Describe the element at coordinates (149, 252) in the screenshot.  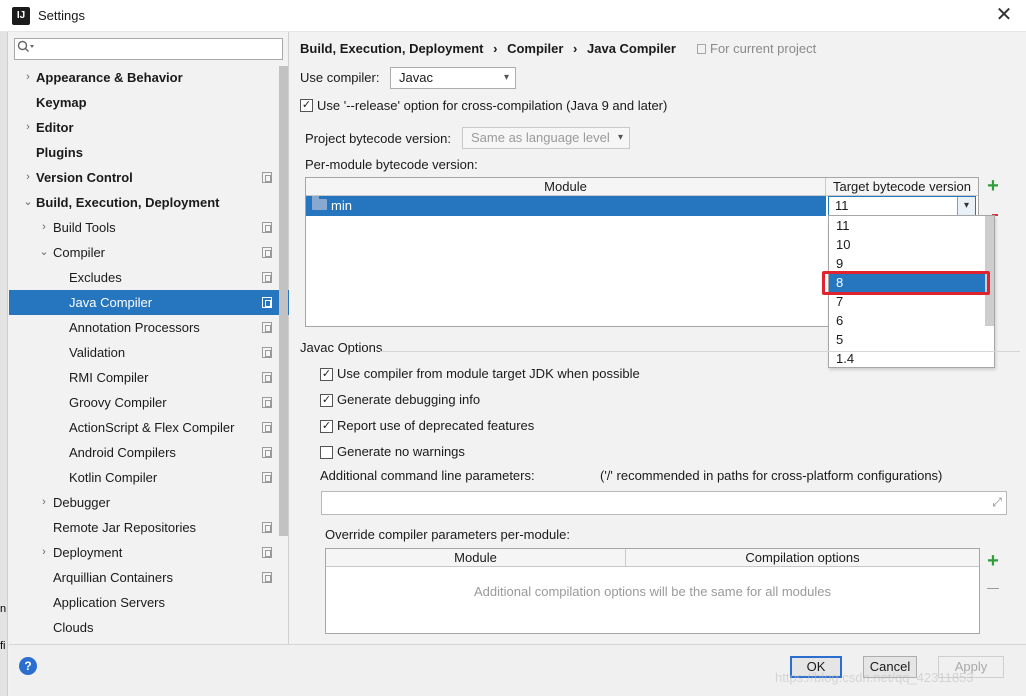
I see `sidebar-item: ⌄ Compiler` at that location.